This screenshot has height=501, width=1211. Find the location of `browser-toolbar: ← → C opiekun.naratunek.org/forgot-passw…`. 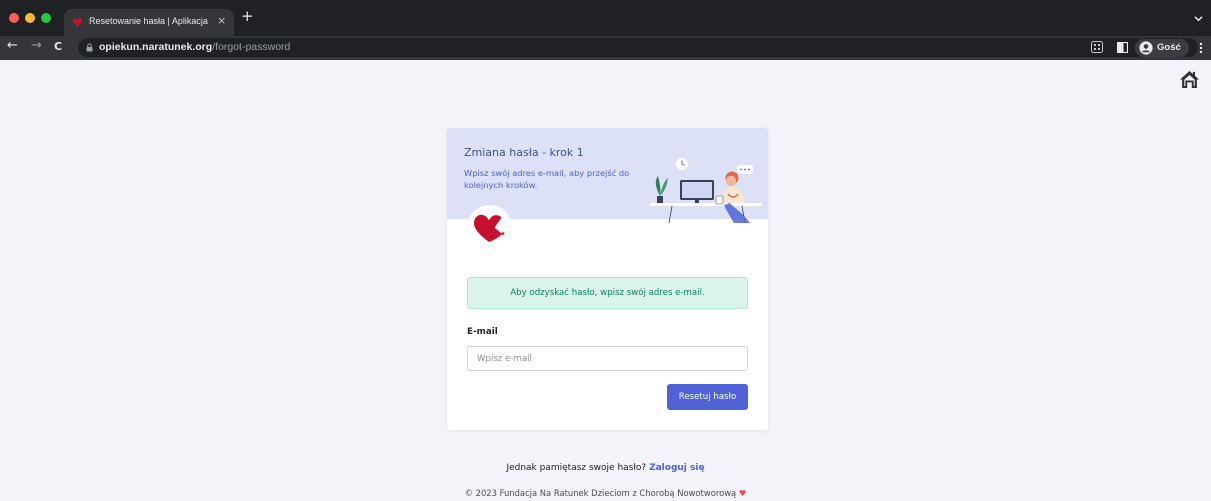

browser-toolbar: ← → C opiekun.naratunek.org/forgot-passw… is located at coordinates (605, 48).